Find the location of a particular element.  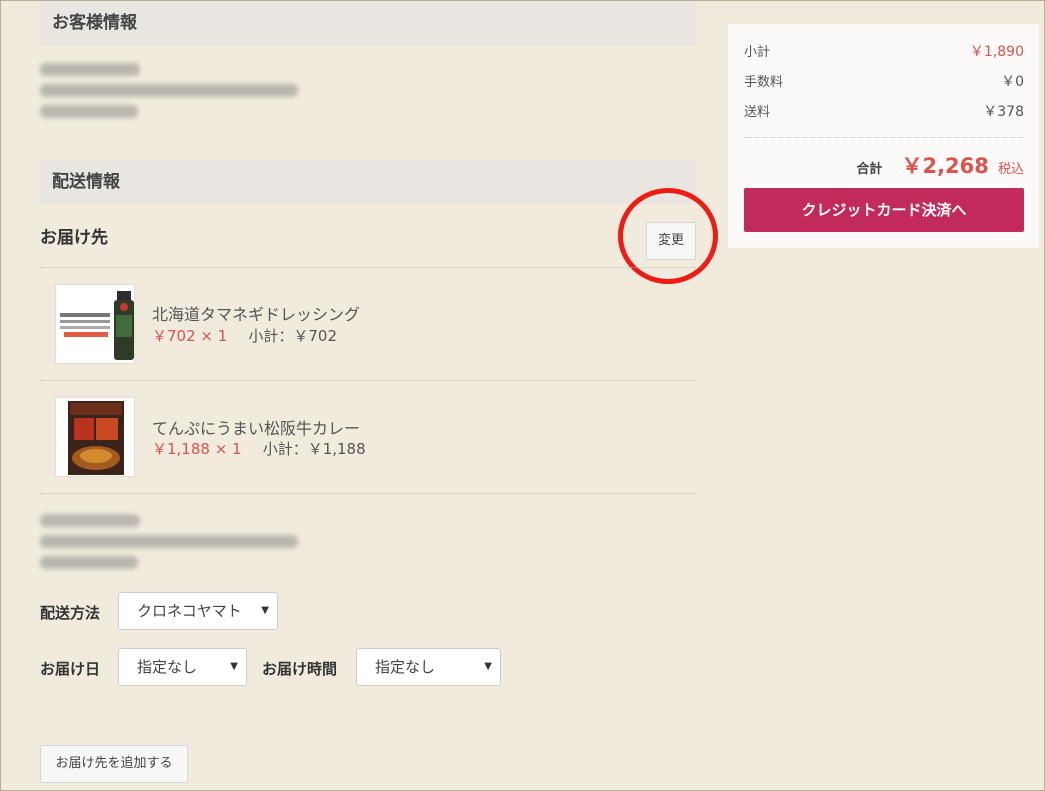

product-image-dressing is located at coordinates (95, 324).